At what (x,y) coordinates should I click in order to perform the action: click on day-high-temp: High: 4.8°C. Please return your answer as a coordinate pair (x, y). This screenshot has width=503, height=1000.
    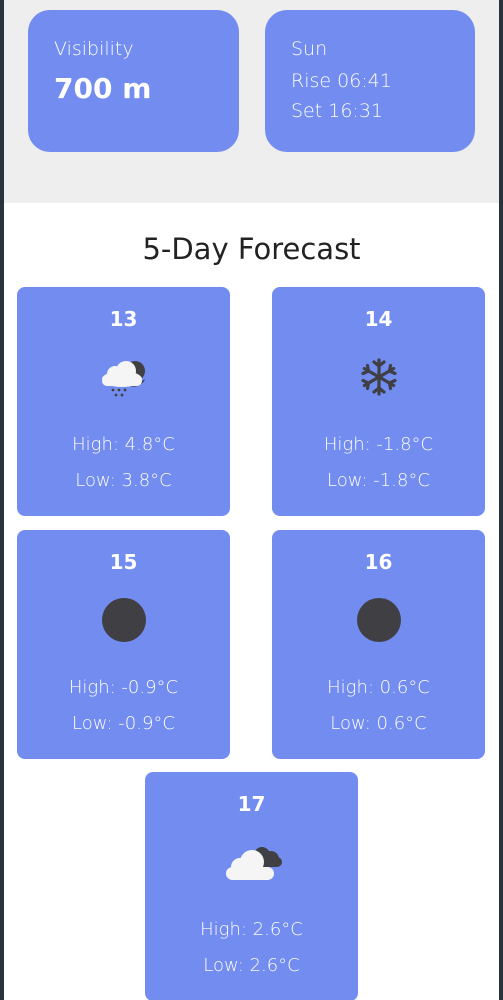
    Looking at the image, I should click on (123, 444).